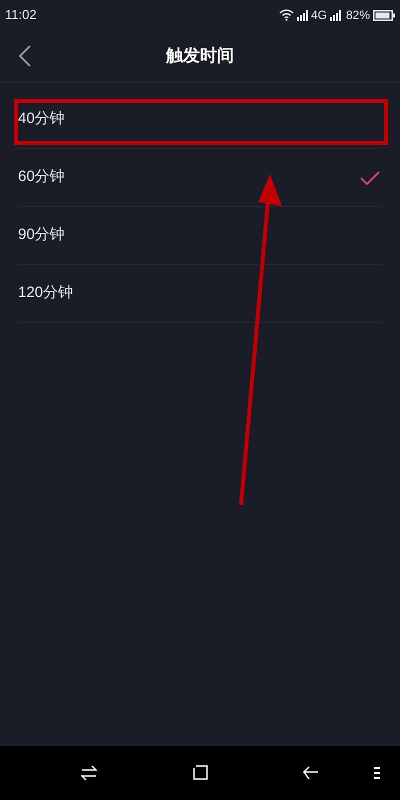 This screenshot has height=800, width=400. What do you see at coordinates (200, 236) in the screenshot?
I see `option-row: 90分钟` at bounding box center [200, 236].